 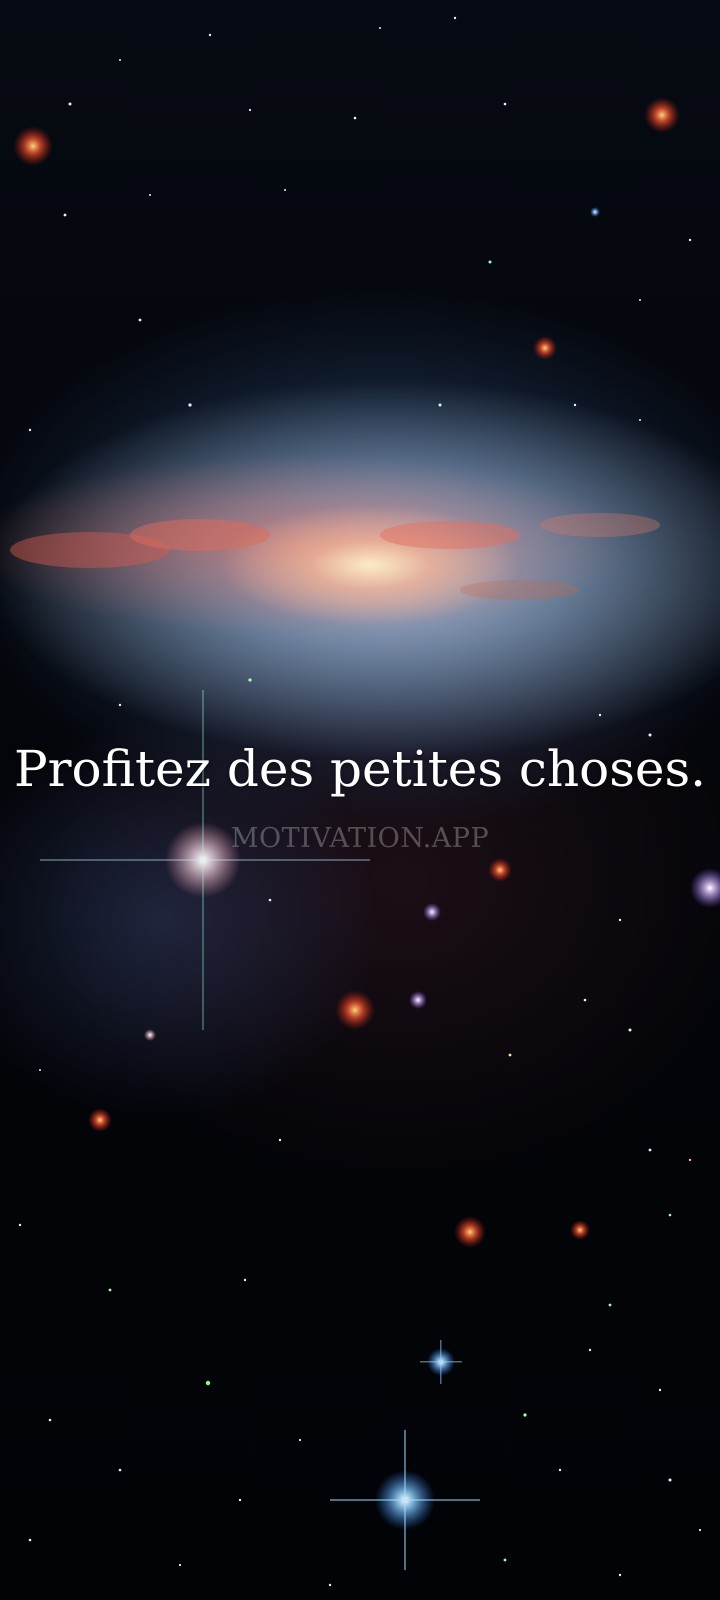 What do you see at coordinates (360, 769) in the screenshot?
I see `motivational-quote: Profitez des petites choses.` at bounding box center [360, 769].